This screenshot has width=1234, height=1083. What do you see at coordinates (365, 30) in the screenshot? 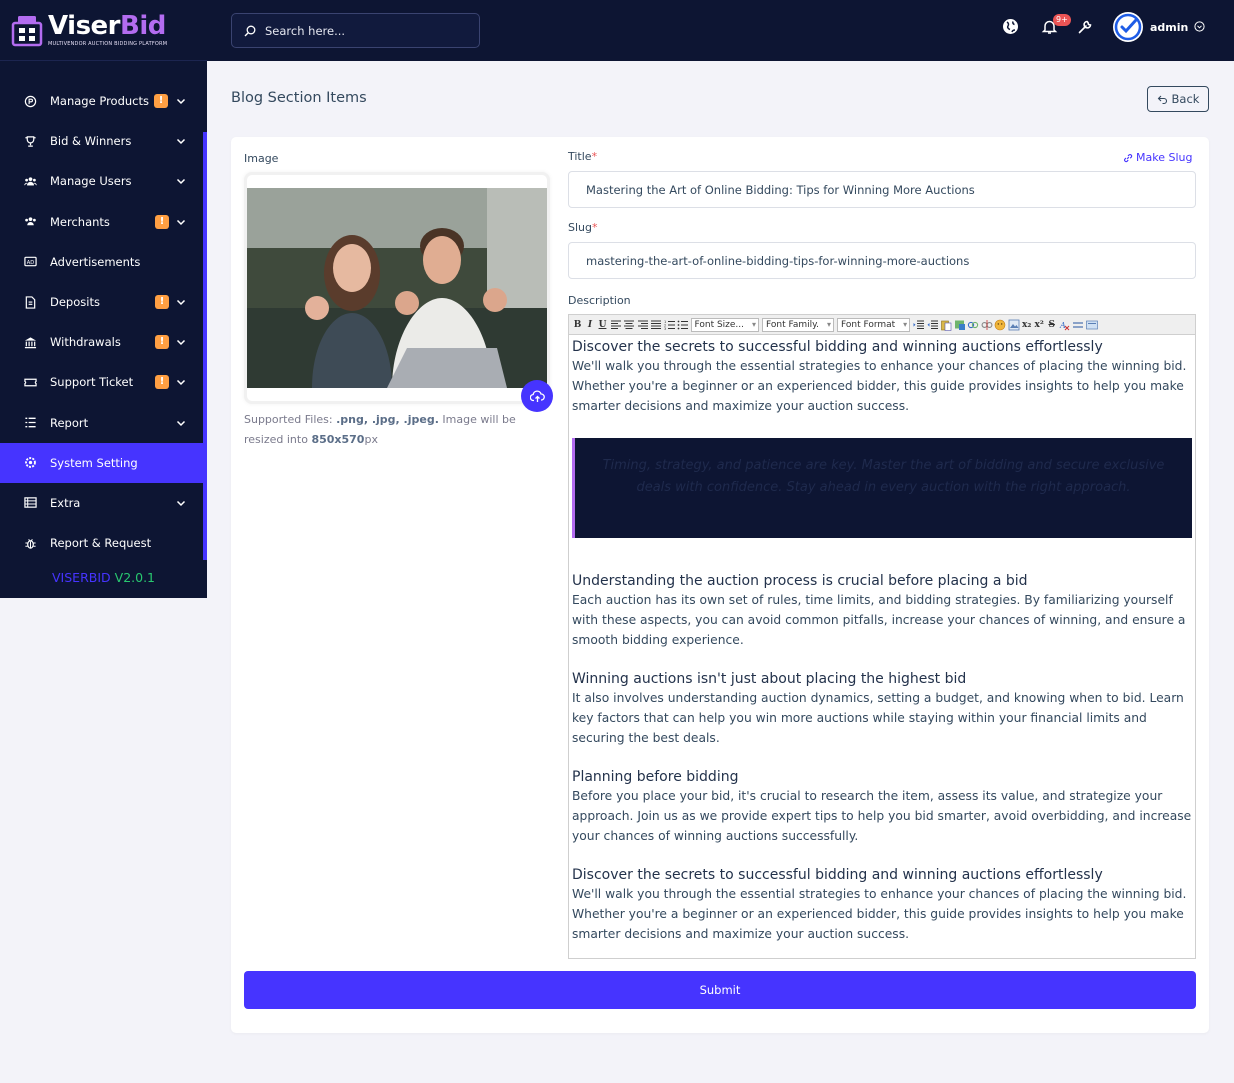
I see `search-input` at bounding box center [365, 30].